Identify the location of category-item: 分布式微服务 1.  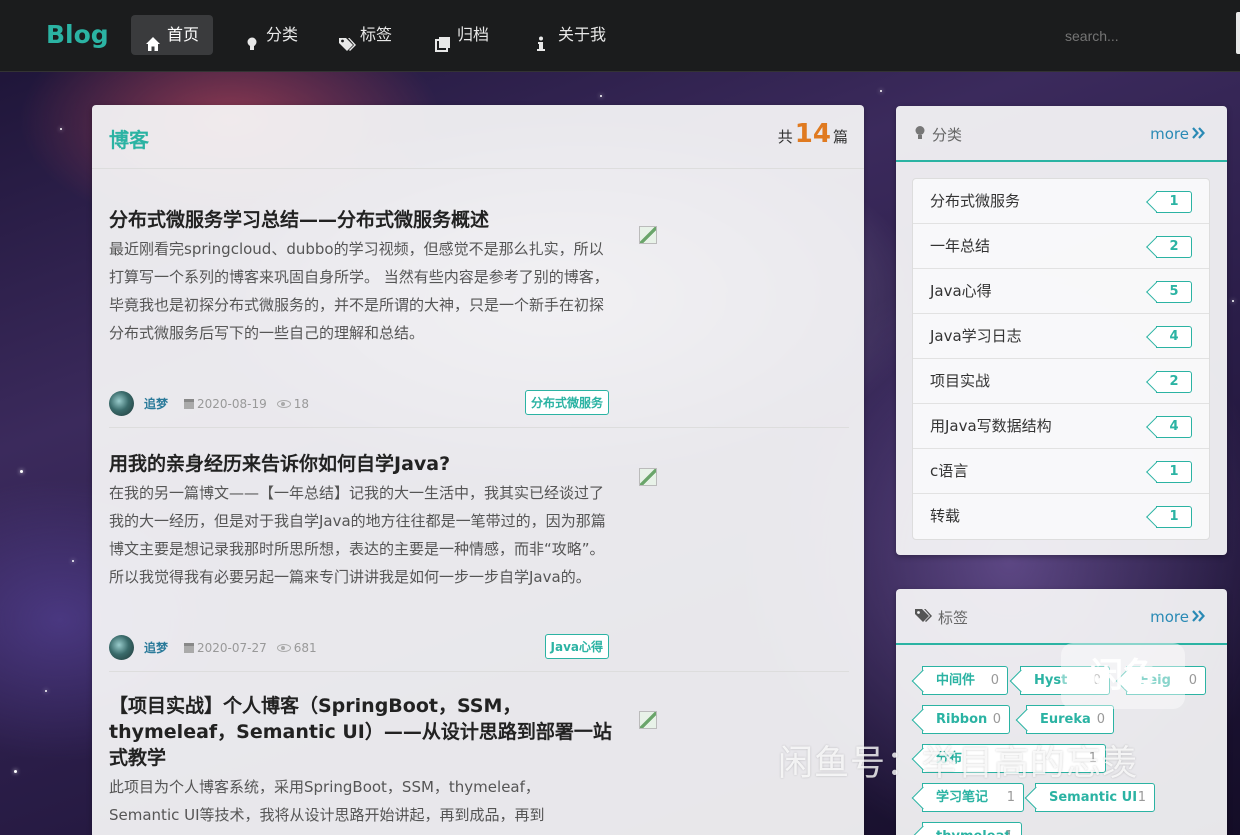
(1061, 201).